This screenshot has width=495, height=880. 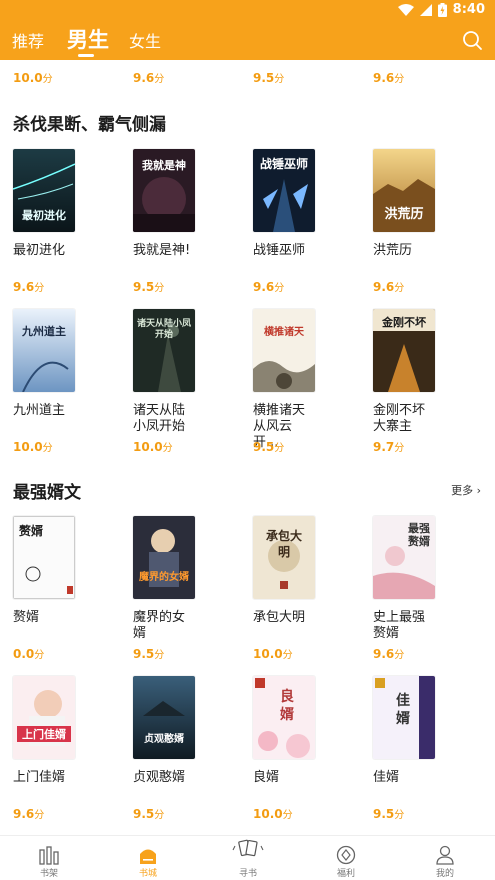 I want to click on book-score: 0.0分, so click(x=29, y=654).